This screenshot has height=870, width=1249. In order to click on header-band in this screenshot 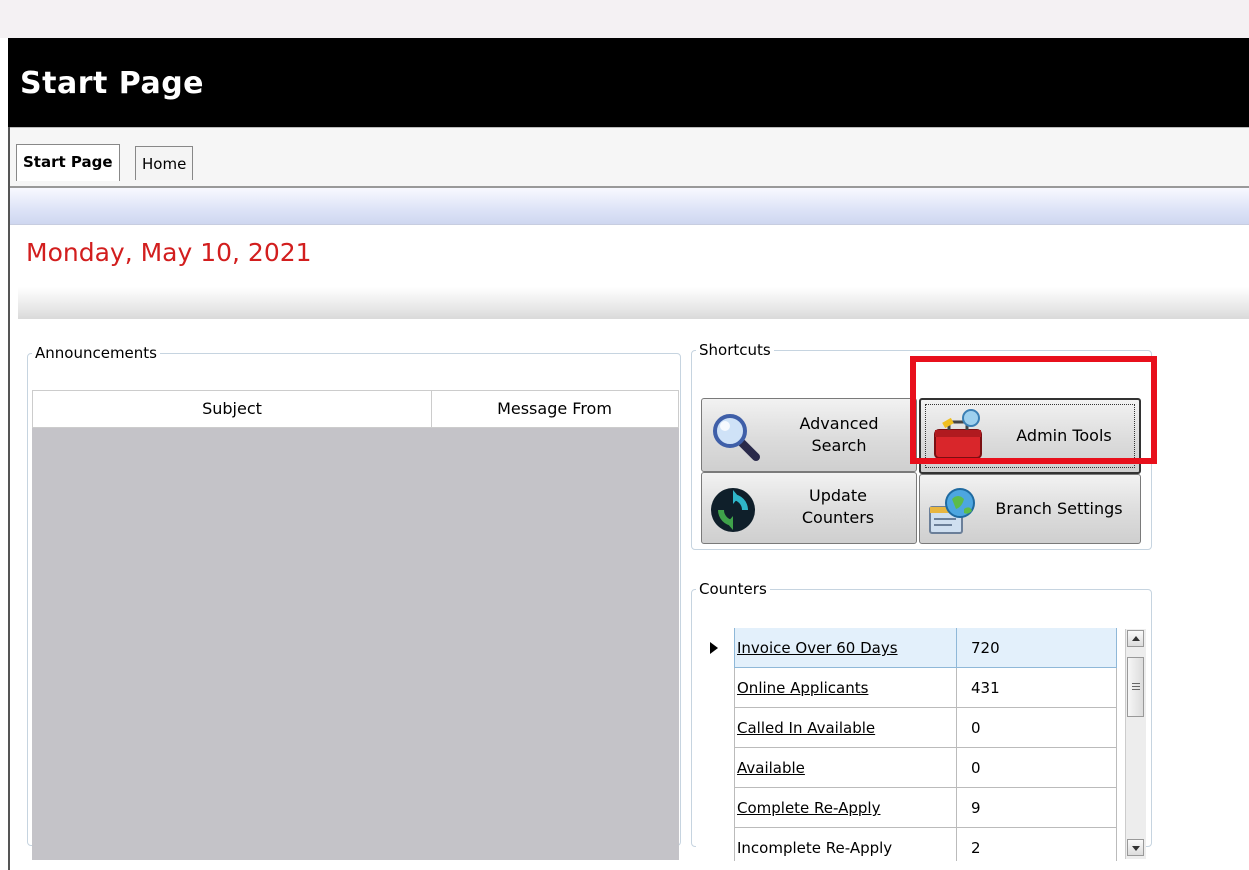, I will do `click(629, 206)`.